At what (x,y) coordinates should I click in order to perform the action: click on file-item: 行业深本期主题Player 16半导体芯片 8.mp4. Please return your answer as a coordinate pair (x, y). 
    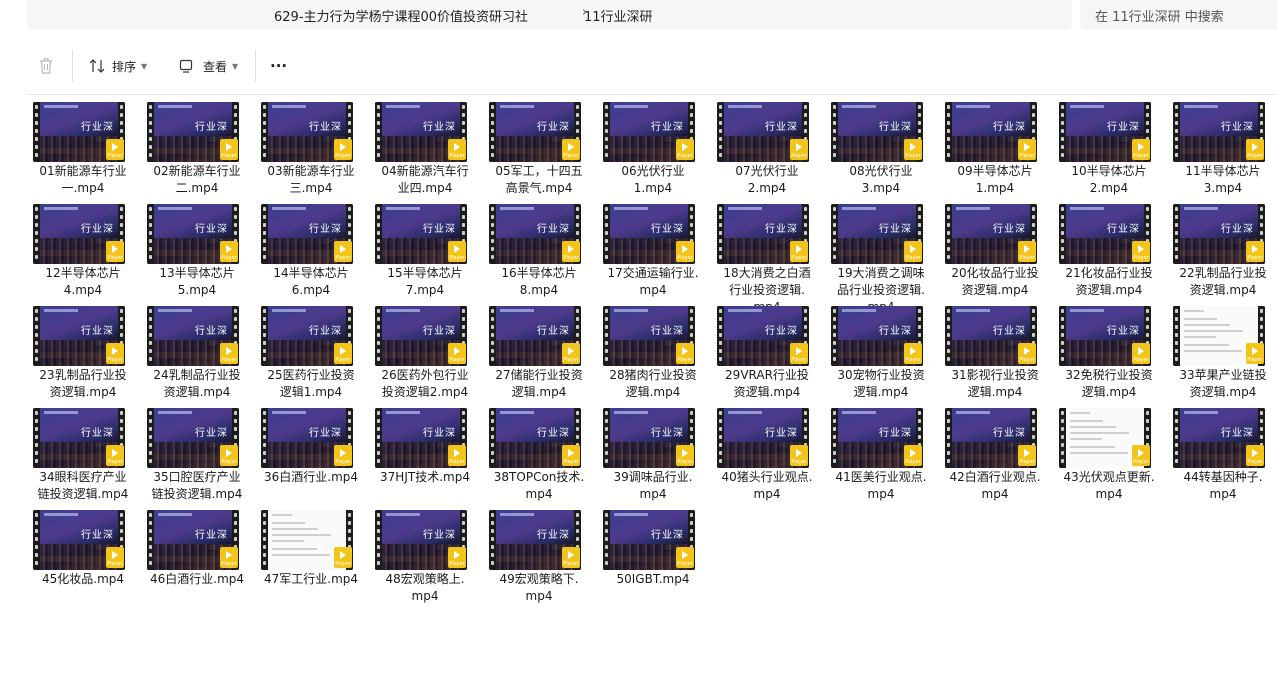
    Looking at the image, I should click on (539, 252).